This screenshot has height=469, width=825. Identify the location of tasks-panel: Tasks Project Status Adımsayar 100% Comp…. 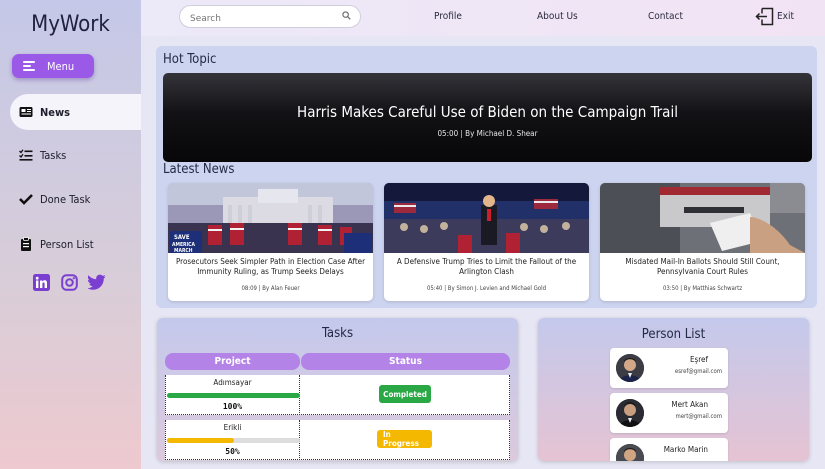
(337, 389).